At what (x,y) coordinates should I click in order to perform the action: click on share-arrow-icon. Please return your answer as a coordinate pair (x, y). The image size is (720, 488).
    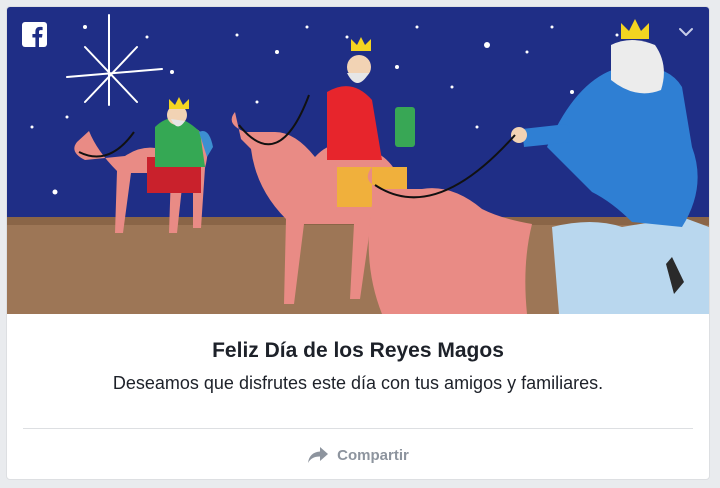
    Looking at the image, I should click on (318, 455).